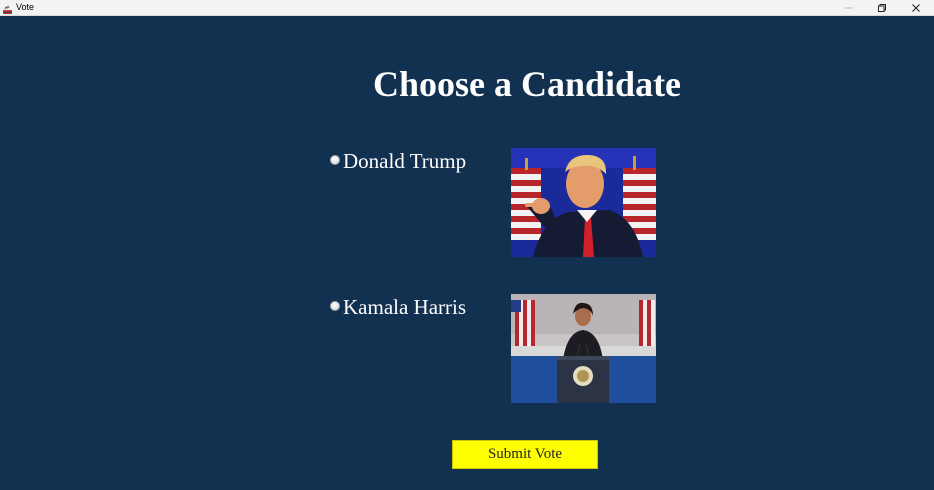  Describe the element at coordinates (405, 307) in the screenshot. I see `candidate-label-harris: Kamala Harris` at that location.